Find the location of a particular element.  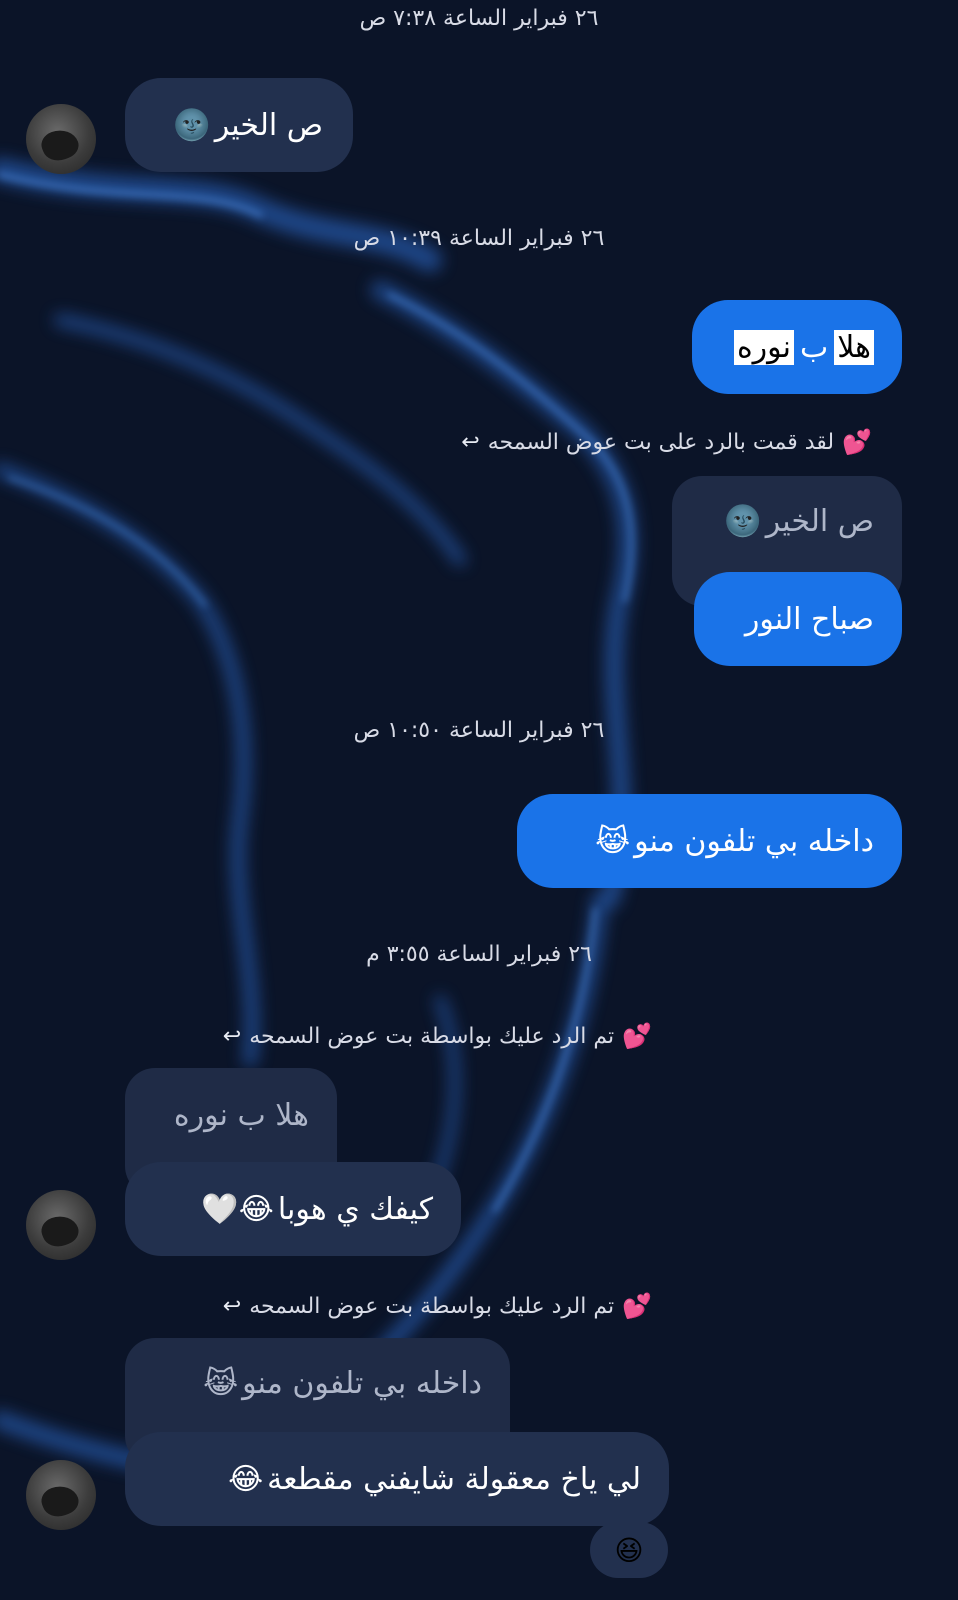

incoming-message-bubble: لي ياخ معقولة شايفني مقطعة 😂 is located at coordinates (397, 1479).